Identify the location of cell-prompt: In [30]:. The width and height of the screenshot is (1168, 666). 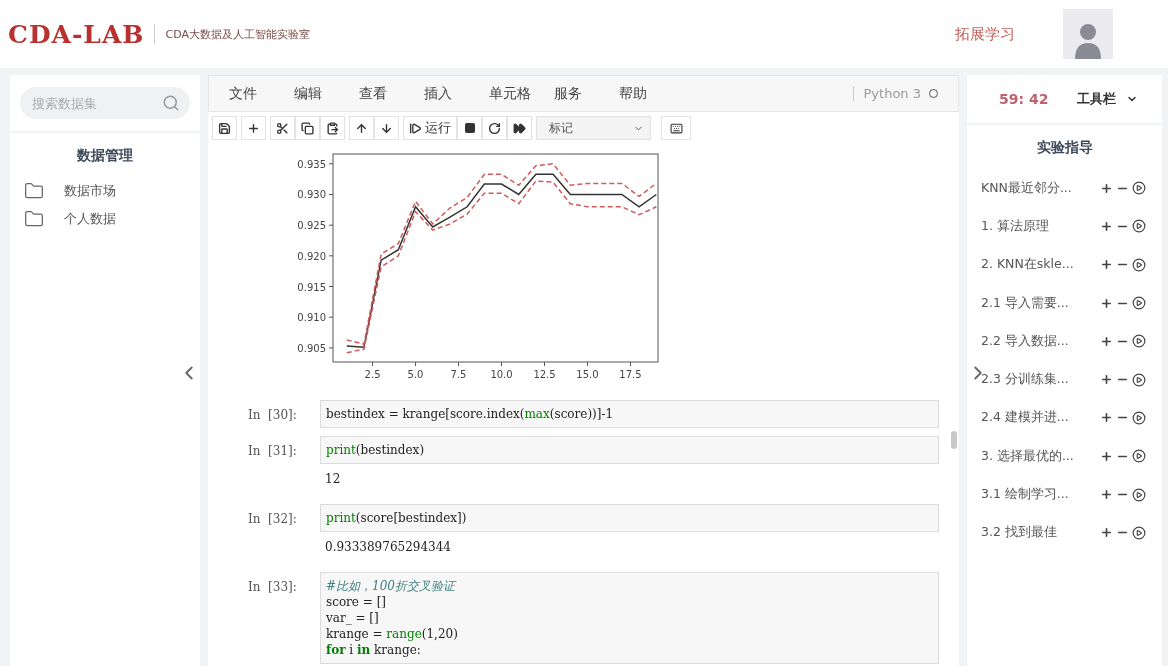
(273, 415).